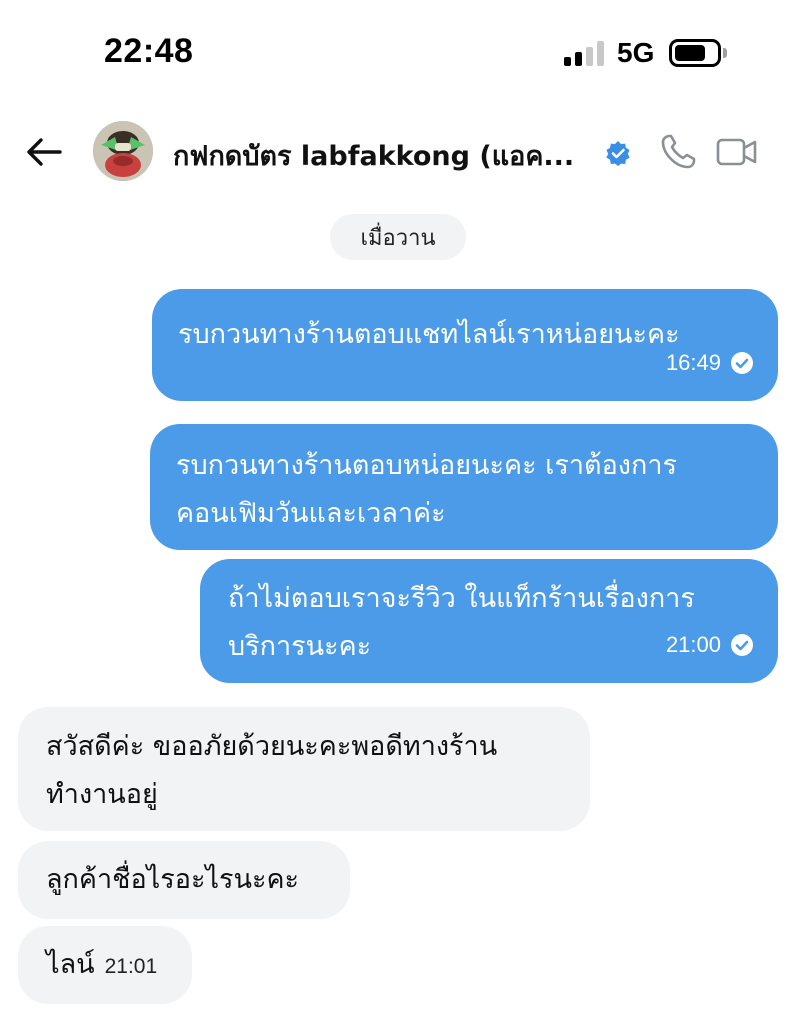 The height and width of the screenshot is (1024, 796). I want to click on call-button, so click(678, 152).